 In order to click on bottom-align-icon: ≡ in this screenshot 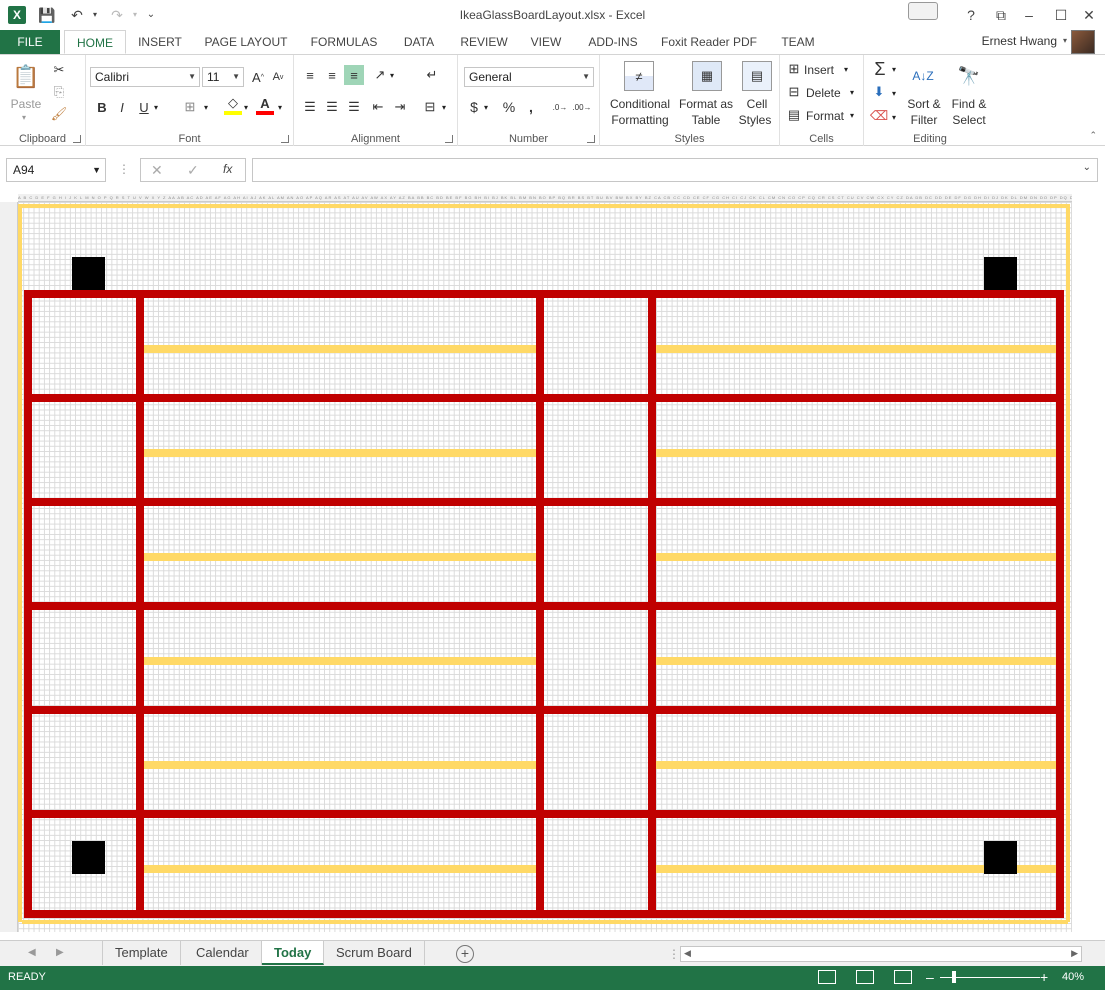, I will do `click(354, 75)`.